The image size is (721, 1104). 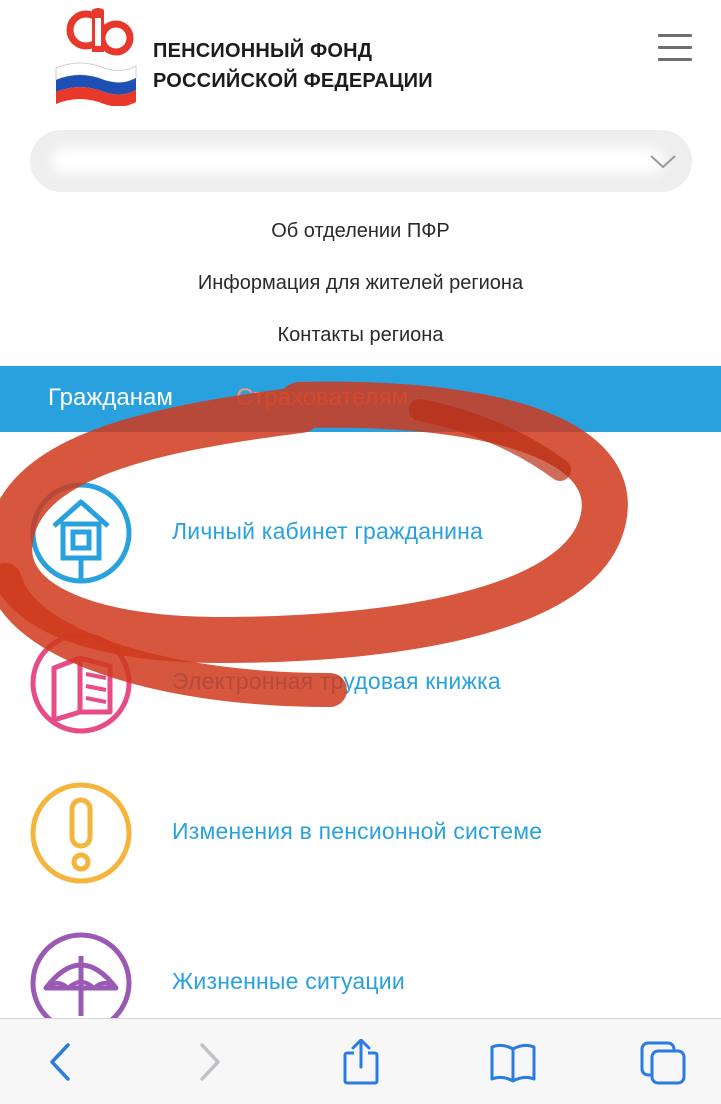 What do you see at coordinates (110, 398) in the screenshot?
I see `tab-citizens: Гражданам` at bounding box center [110, 398].